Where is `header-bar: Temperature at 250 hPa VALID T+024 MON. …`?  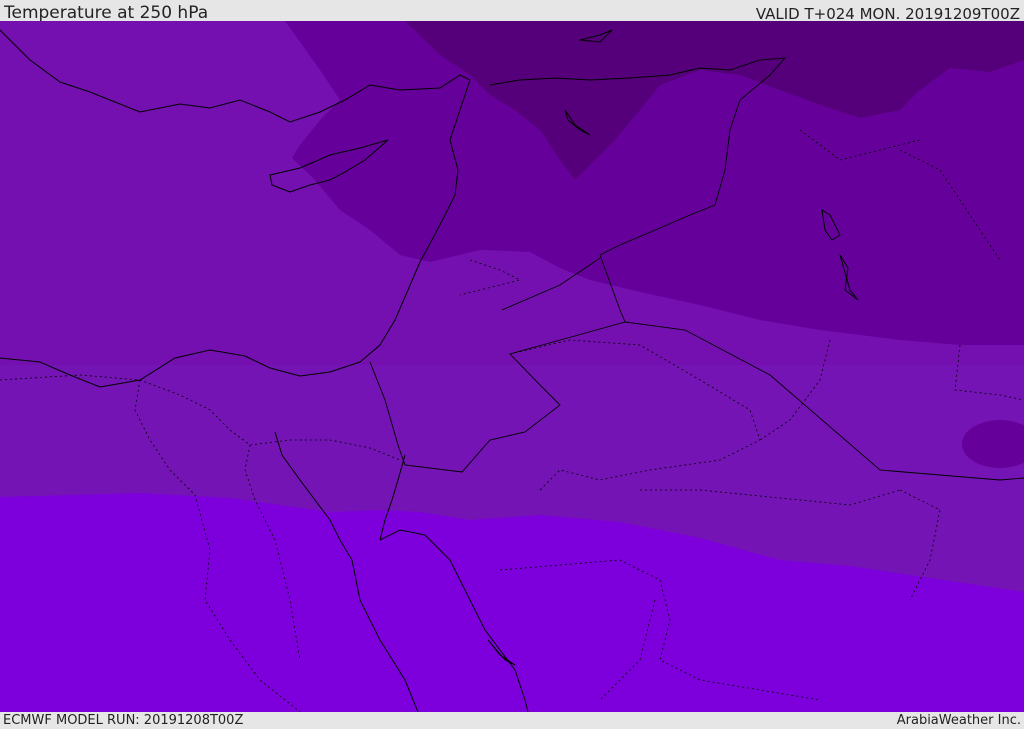
header-bar: Temperature at 250 hPa VALID T+024 MON. … is located at coordinates (512, 11).